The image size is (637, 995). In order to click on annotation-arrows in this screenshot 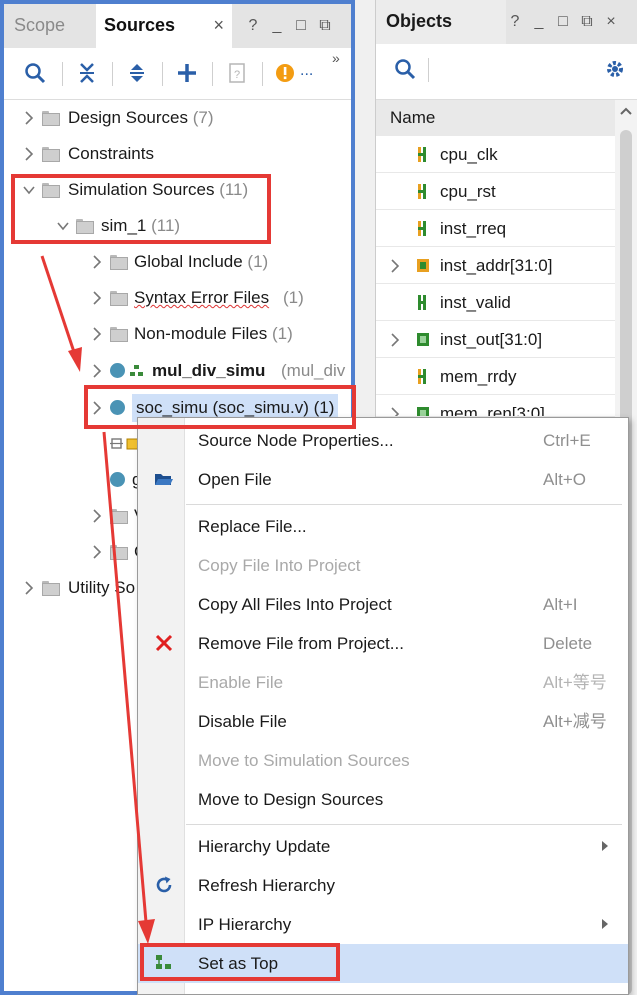, I will do `click(97, 599)`.